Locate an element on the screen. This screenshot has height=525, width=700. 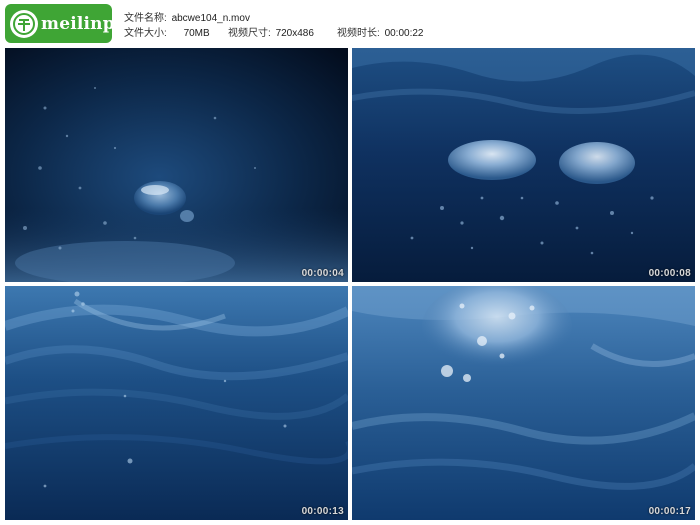
file-name-label: 文件名称: is located at coordinates (145, 18).